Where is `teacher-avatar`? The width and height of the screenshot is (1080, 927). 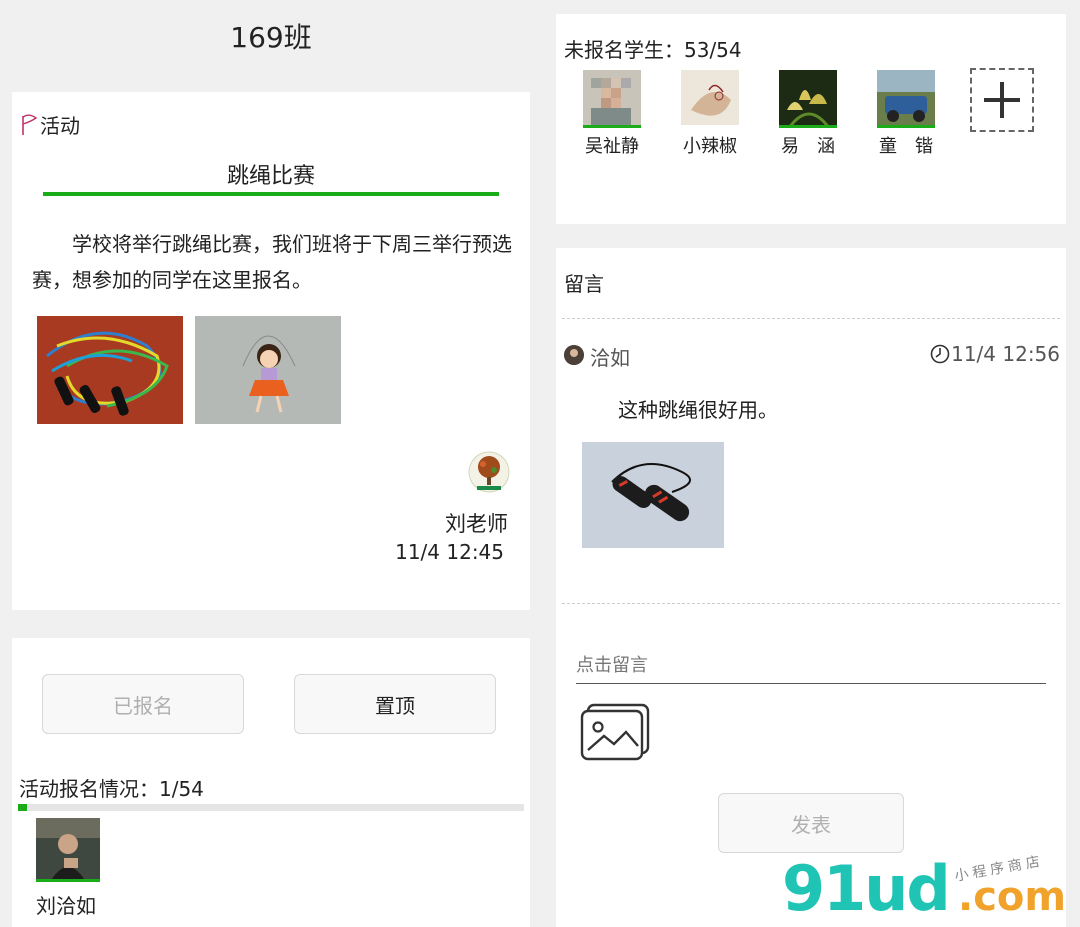 teacher-avatar is located at coordinates (489, 475).